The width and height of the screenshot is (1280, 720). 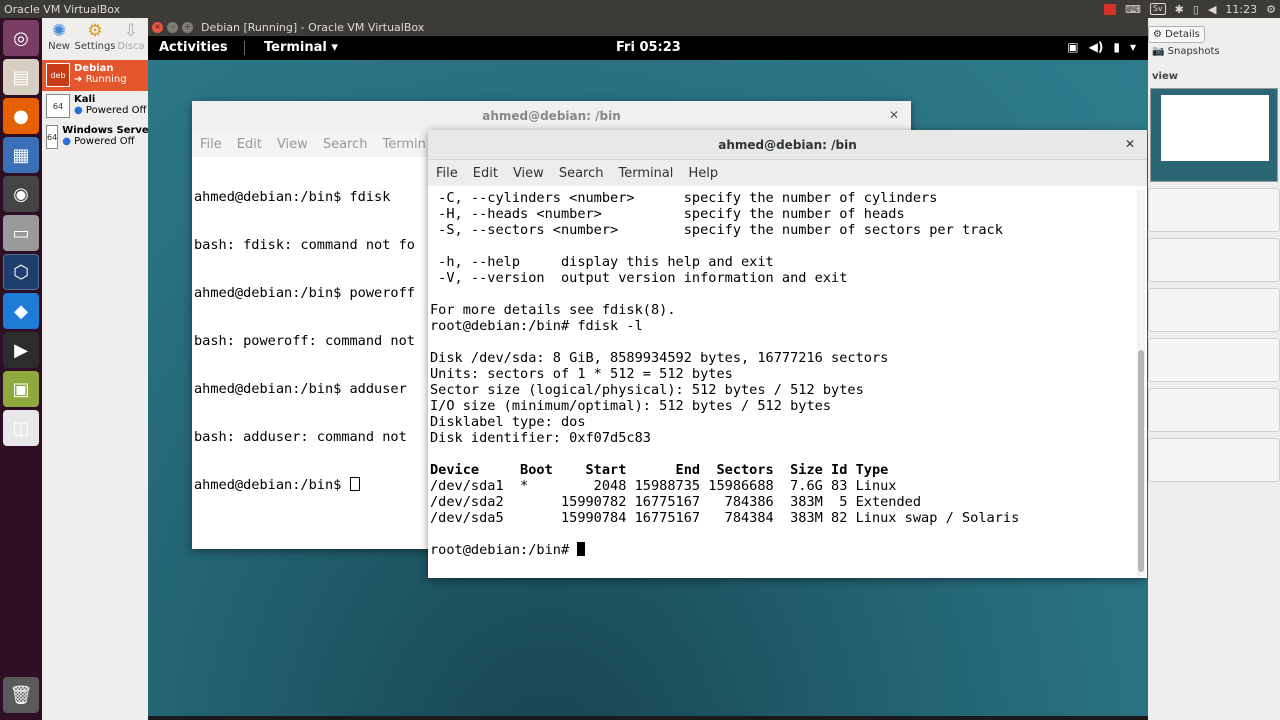 I want to click on menu-terminal: Termin, so click(x=403, y=144).